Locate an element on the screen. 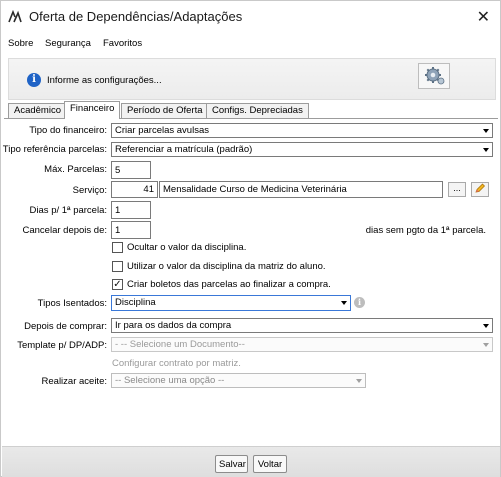 The height and width of the screenshot is (477, 501). dias-primeira-input: 1 is located at coordinates (131, 210).